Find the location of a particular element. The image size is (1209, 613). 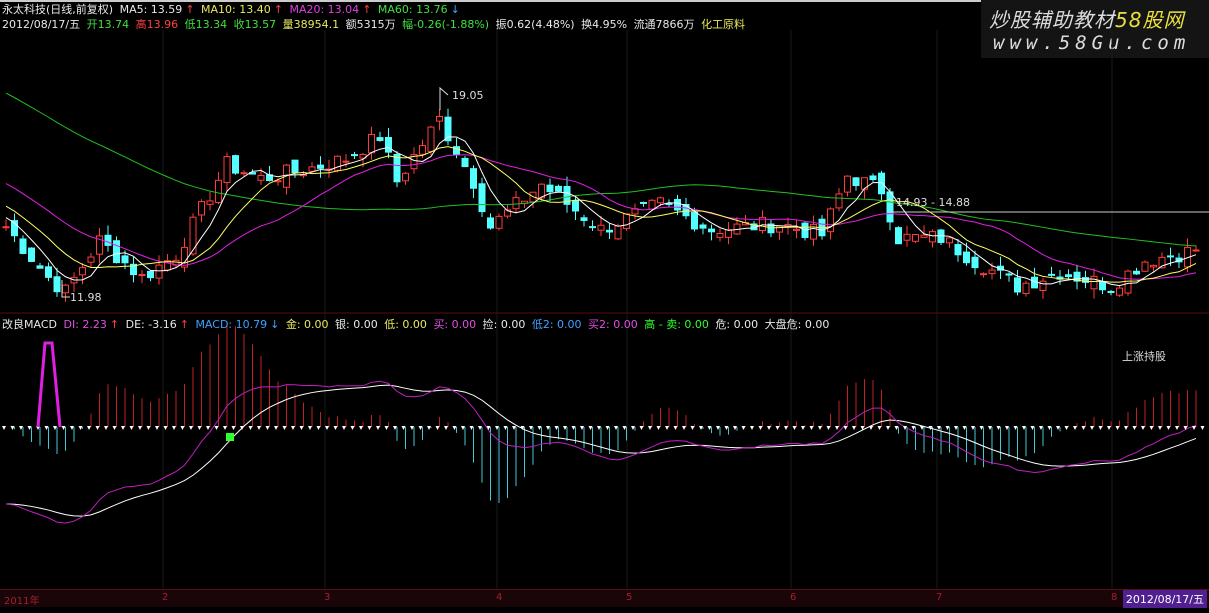

signal-peak is located at coordinates (49, 384).